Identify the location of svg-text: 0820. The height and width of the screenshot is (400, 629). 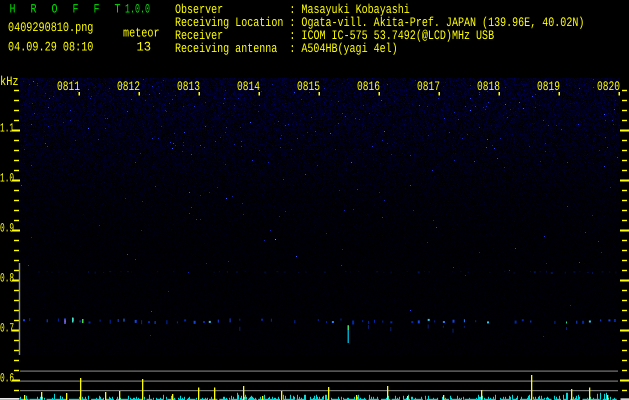
(608, 86).